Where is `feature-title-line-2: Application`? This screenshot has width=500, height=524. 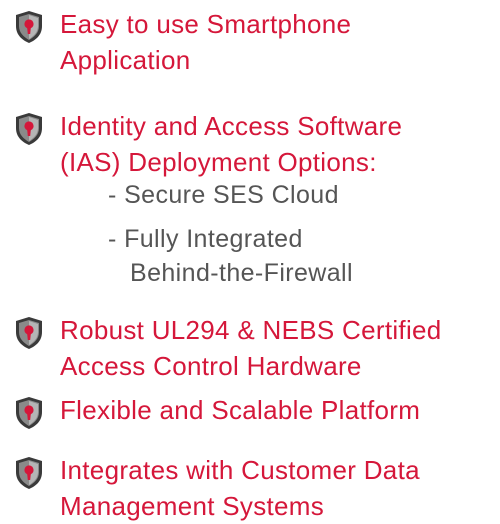 feature-title-line-2: Application is located at coordinates (125, 60).